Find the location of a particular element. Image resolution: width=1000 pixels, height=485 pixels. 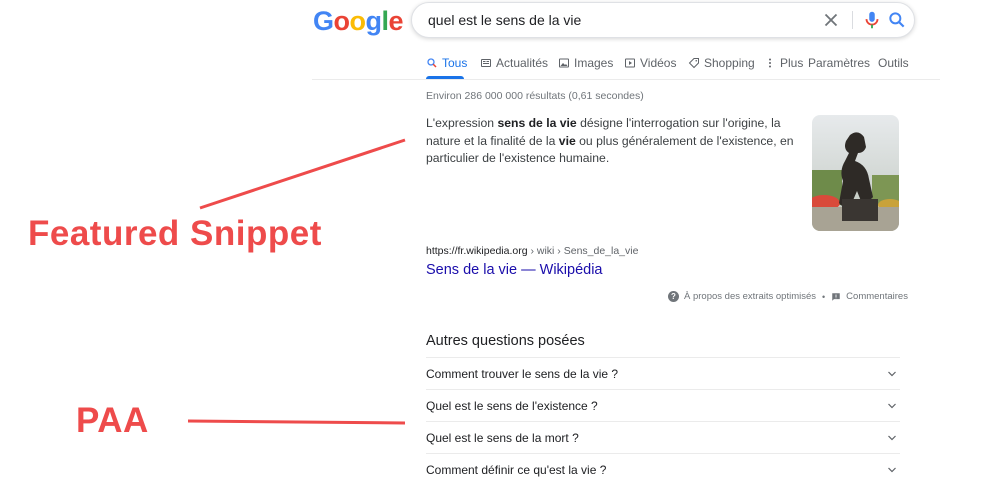

statue-image is located at coordinates (855, 173).